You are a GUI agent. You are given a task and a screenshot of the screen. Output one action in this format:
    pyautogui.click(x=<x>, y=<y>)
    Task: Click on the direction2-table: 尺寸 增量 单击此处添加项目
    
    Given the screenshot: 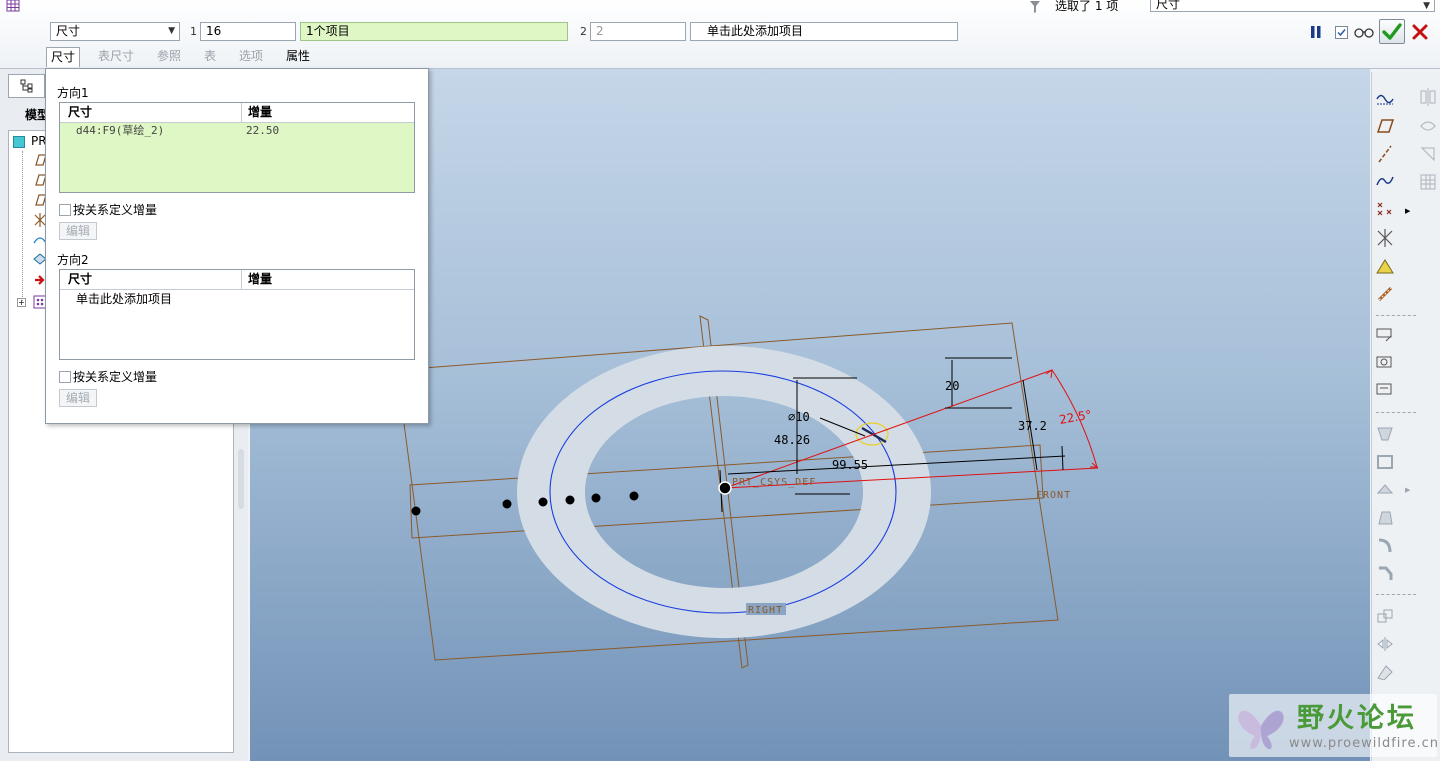 What is the action you would take?
    pyautogui.click(x=237, y=314)
    